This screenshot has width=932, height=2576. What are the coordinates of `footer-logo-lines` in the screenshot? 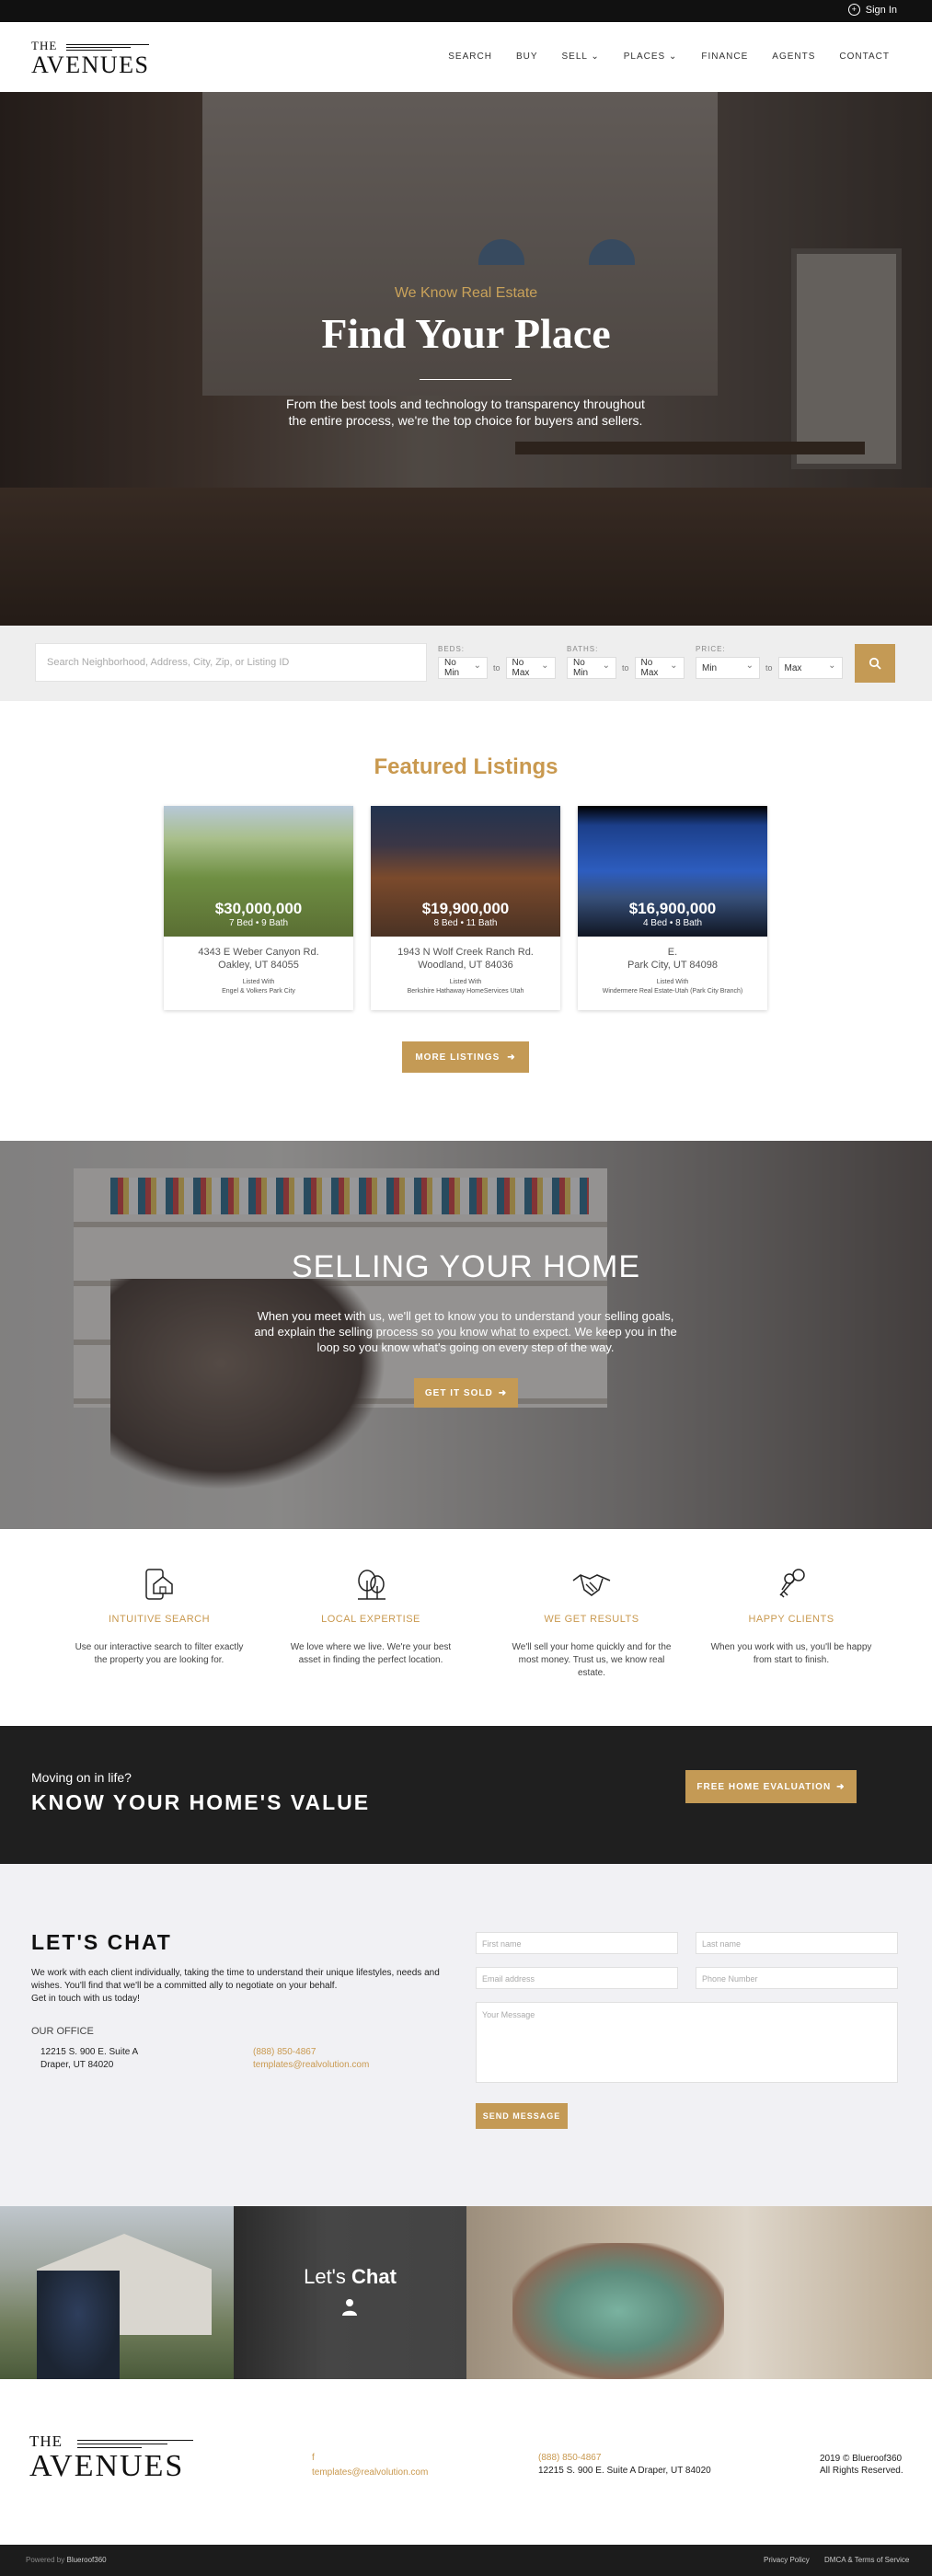 It's located at (135, 2444).